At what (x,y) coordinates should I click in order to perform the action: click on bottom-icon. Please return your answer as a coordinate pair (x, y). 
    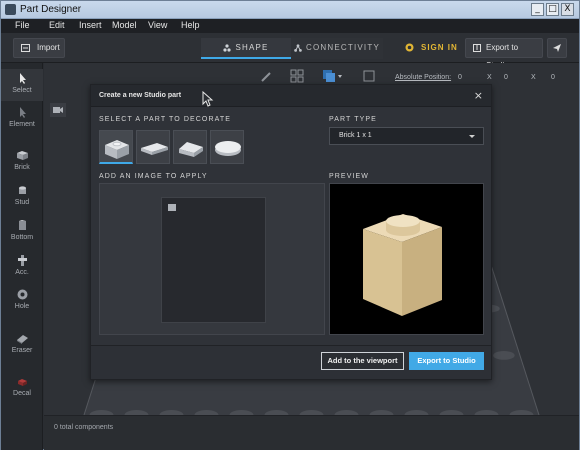
    Looking at the image, I should click on (22, 225).